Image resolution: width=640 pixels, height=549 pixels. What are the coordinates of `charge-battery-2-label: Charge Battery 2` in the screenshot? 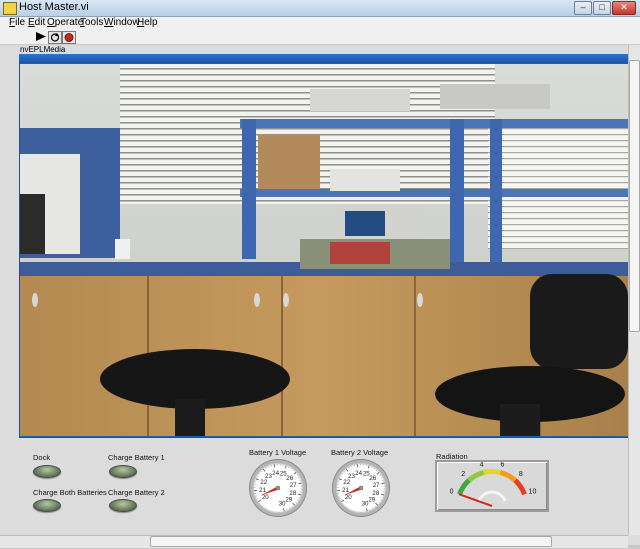 It's located at (136, 492).